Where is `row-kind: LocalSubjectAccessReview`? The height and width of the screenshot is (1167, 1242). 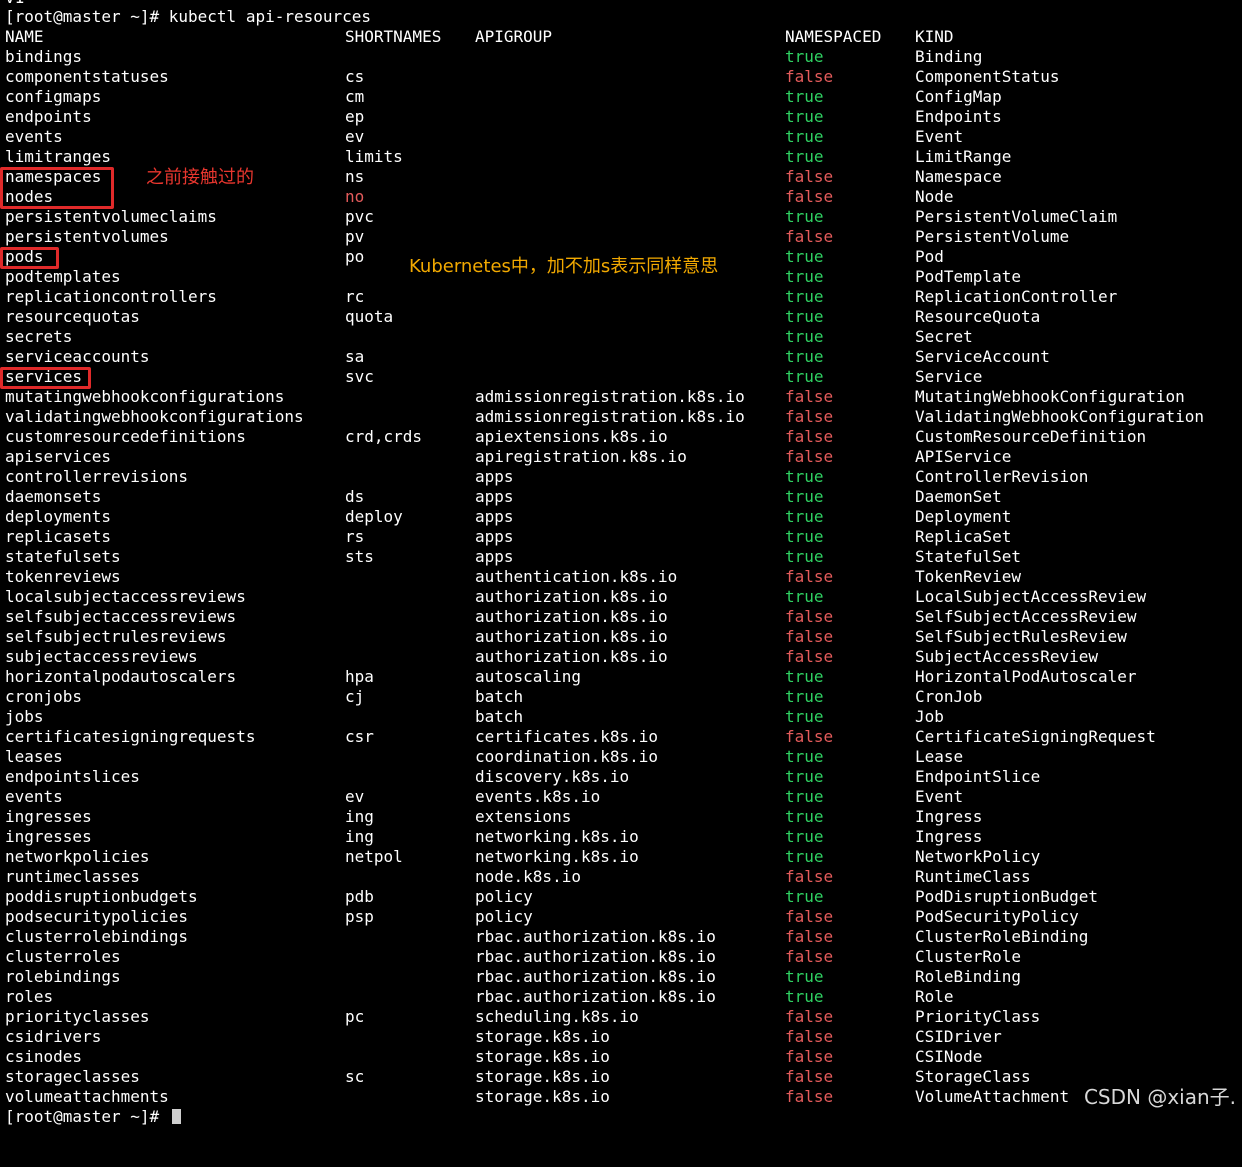 row-kind: LocalSubjectAccessReview is located at coordinates (1031, 596).